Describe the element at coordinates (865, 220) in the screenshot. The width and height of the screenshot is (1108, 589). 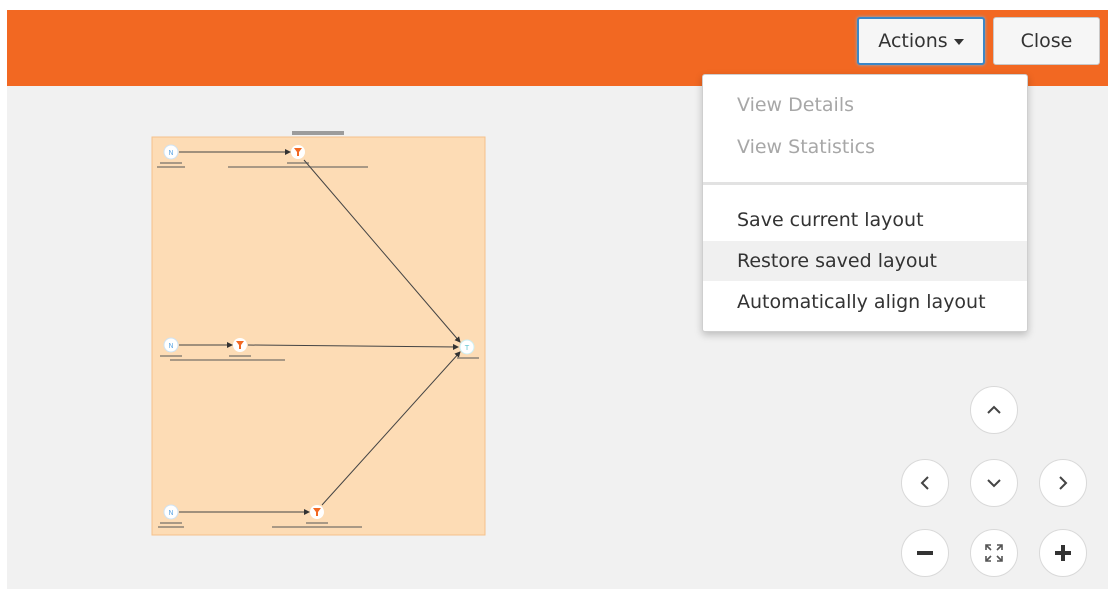
I see `menu-item-save-layout: Save current layout` at that location.